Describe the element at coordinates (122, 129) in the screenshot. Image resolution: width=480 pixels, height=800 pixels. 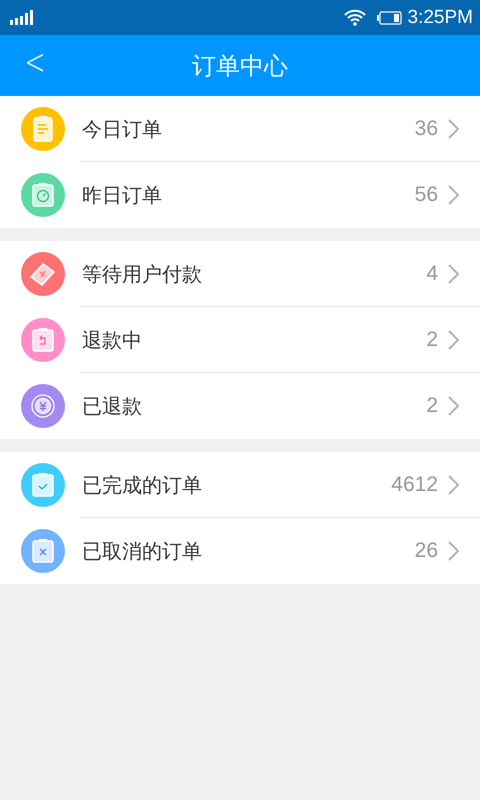
I see `row-label: 今日订单` at that location.